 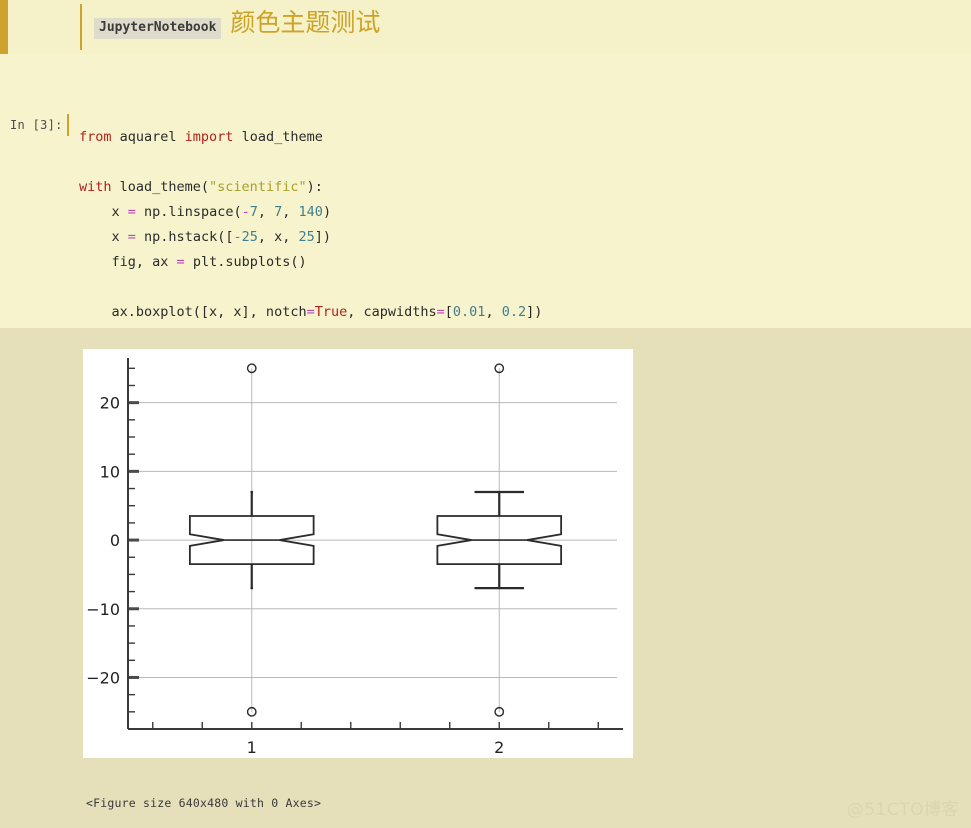 What do you see at coordinates (305, 22) in the screenshot?
I see `page-title: 颜色主题测试` at bounding box center [305, 22].